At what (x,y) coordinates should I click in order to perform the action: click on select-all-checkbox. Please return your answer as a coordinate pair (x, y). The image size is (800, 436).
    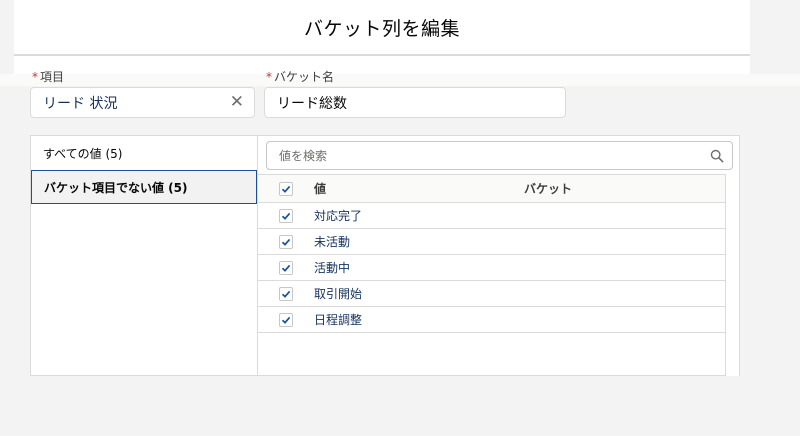
    Looking at the image, I should click on (286, 188).